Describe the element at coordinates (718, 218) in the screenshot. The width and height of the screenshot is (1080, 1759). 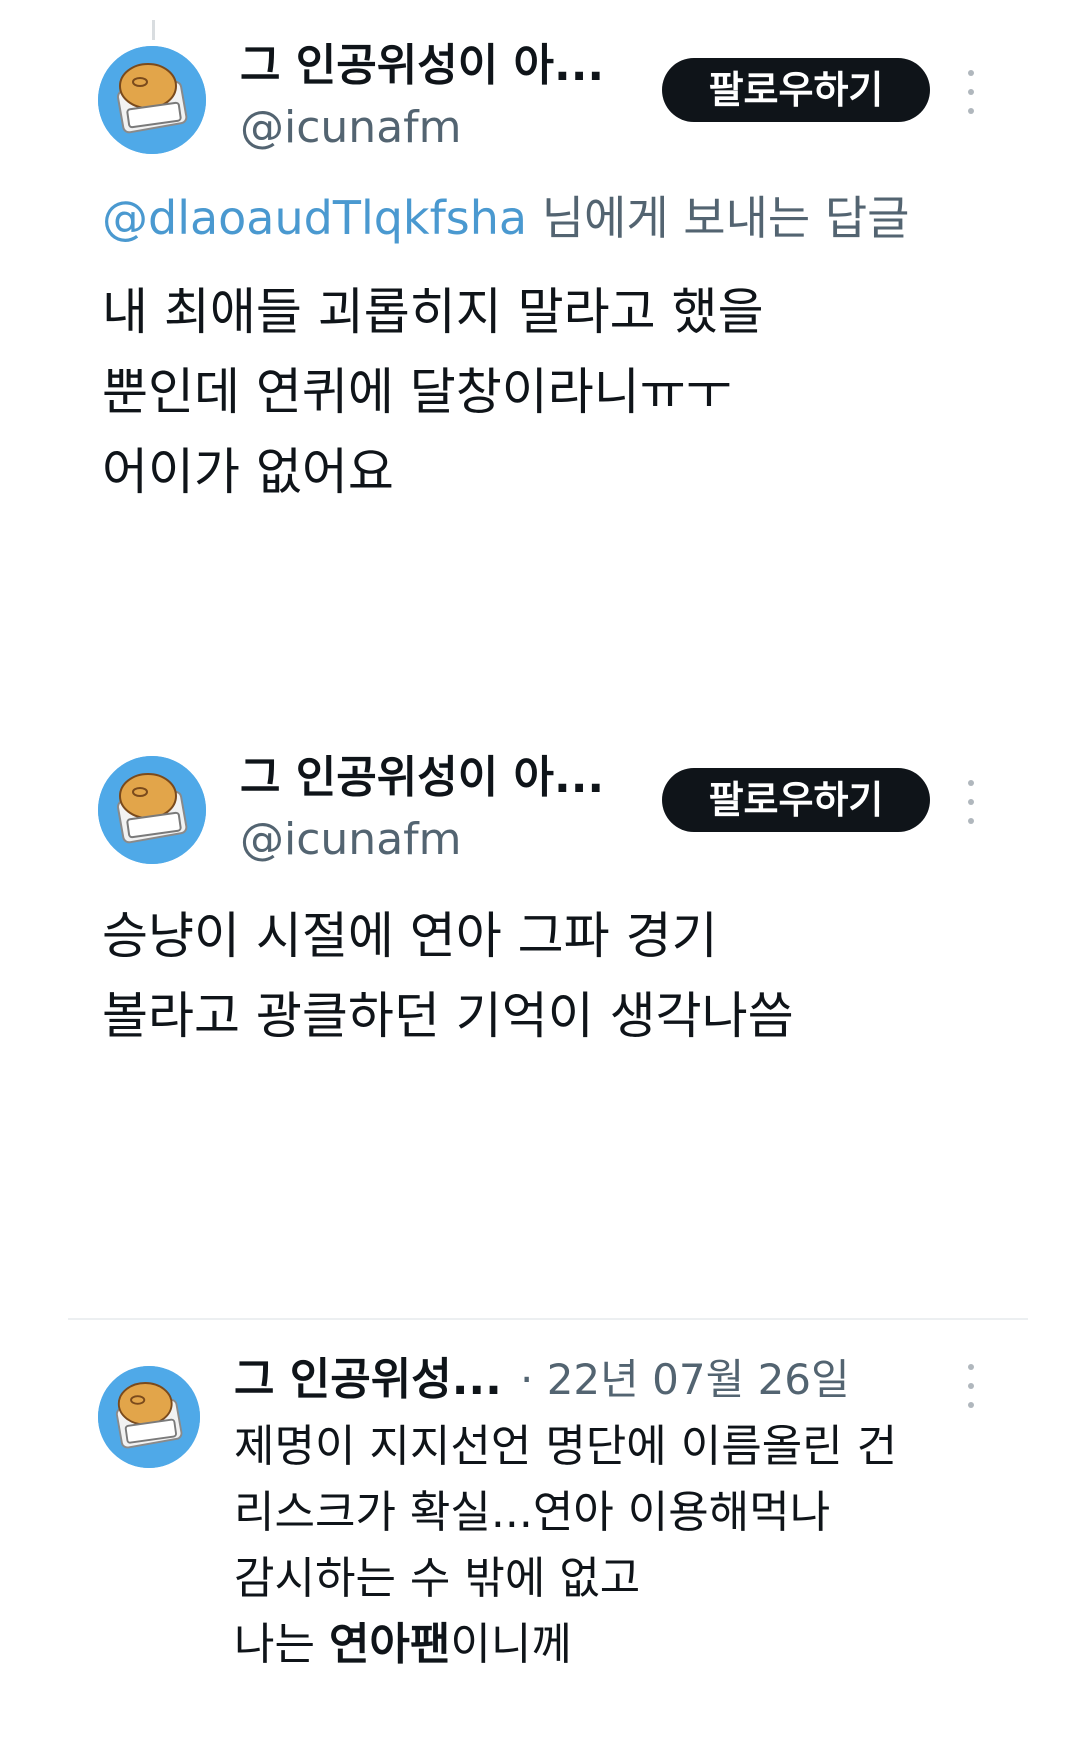
I see `reply-suffix: 님에게 보내는 답글` at that location.